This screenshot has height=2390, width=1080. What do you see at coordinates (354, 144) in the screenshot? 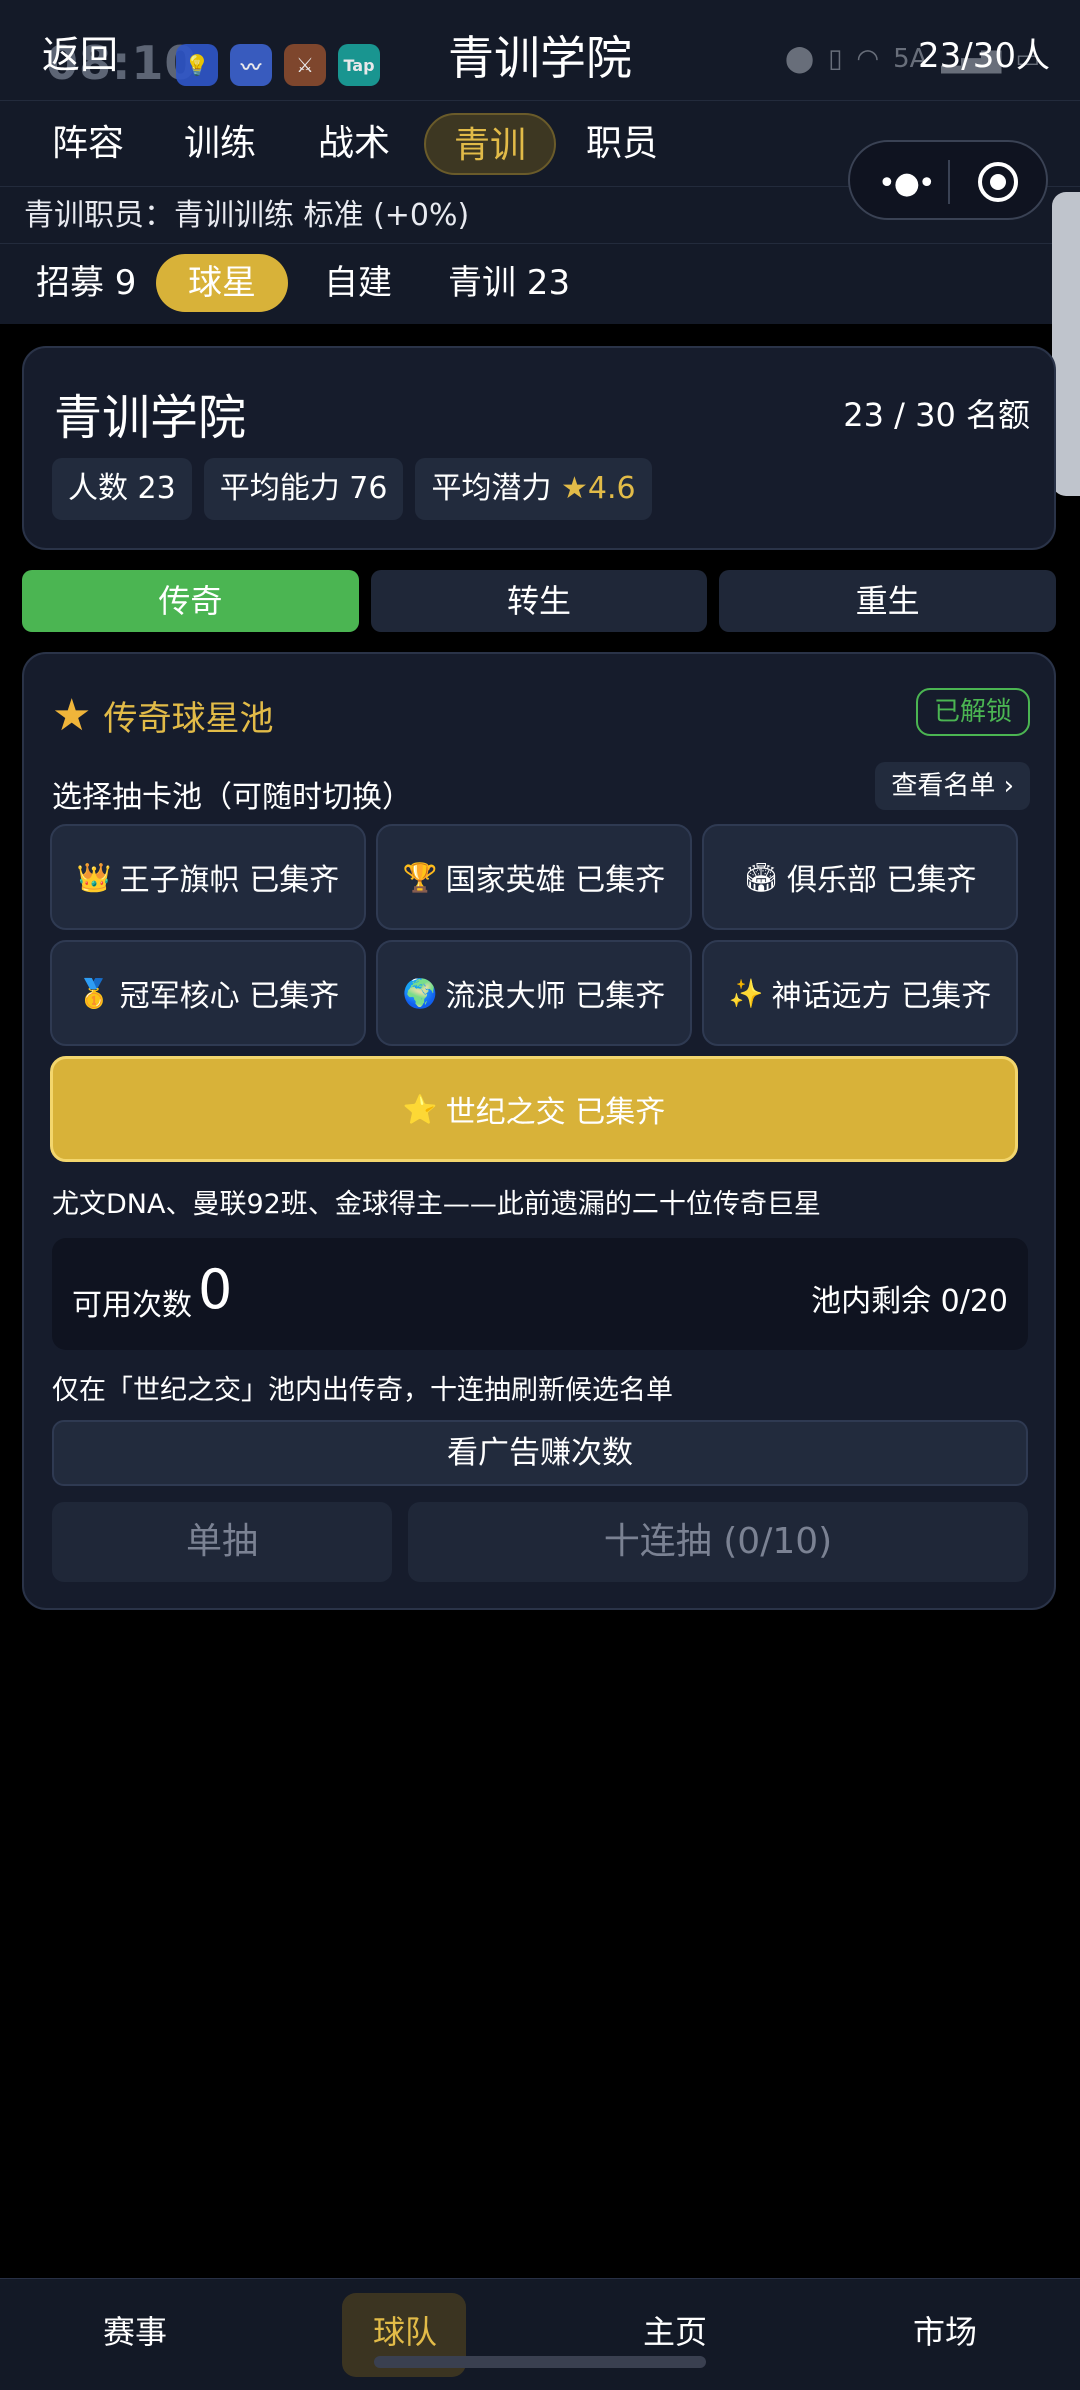
I see `tab-tactics: 战术` at bounding box center [354, 144].